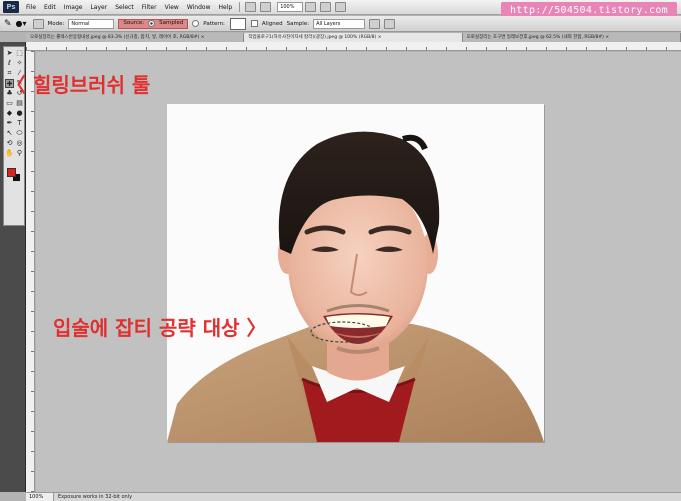 This screenshot has height=501, width=681. I want to click on hand-tool-icon: ✋, so click(9, 153).